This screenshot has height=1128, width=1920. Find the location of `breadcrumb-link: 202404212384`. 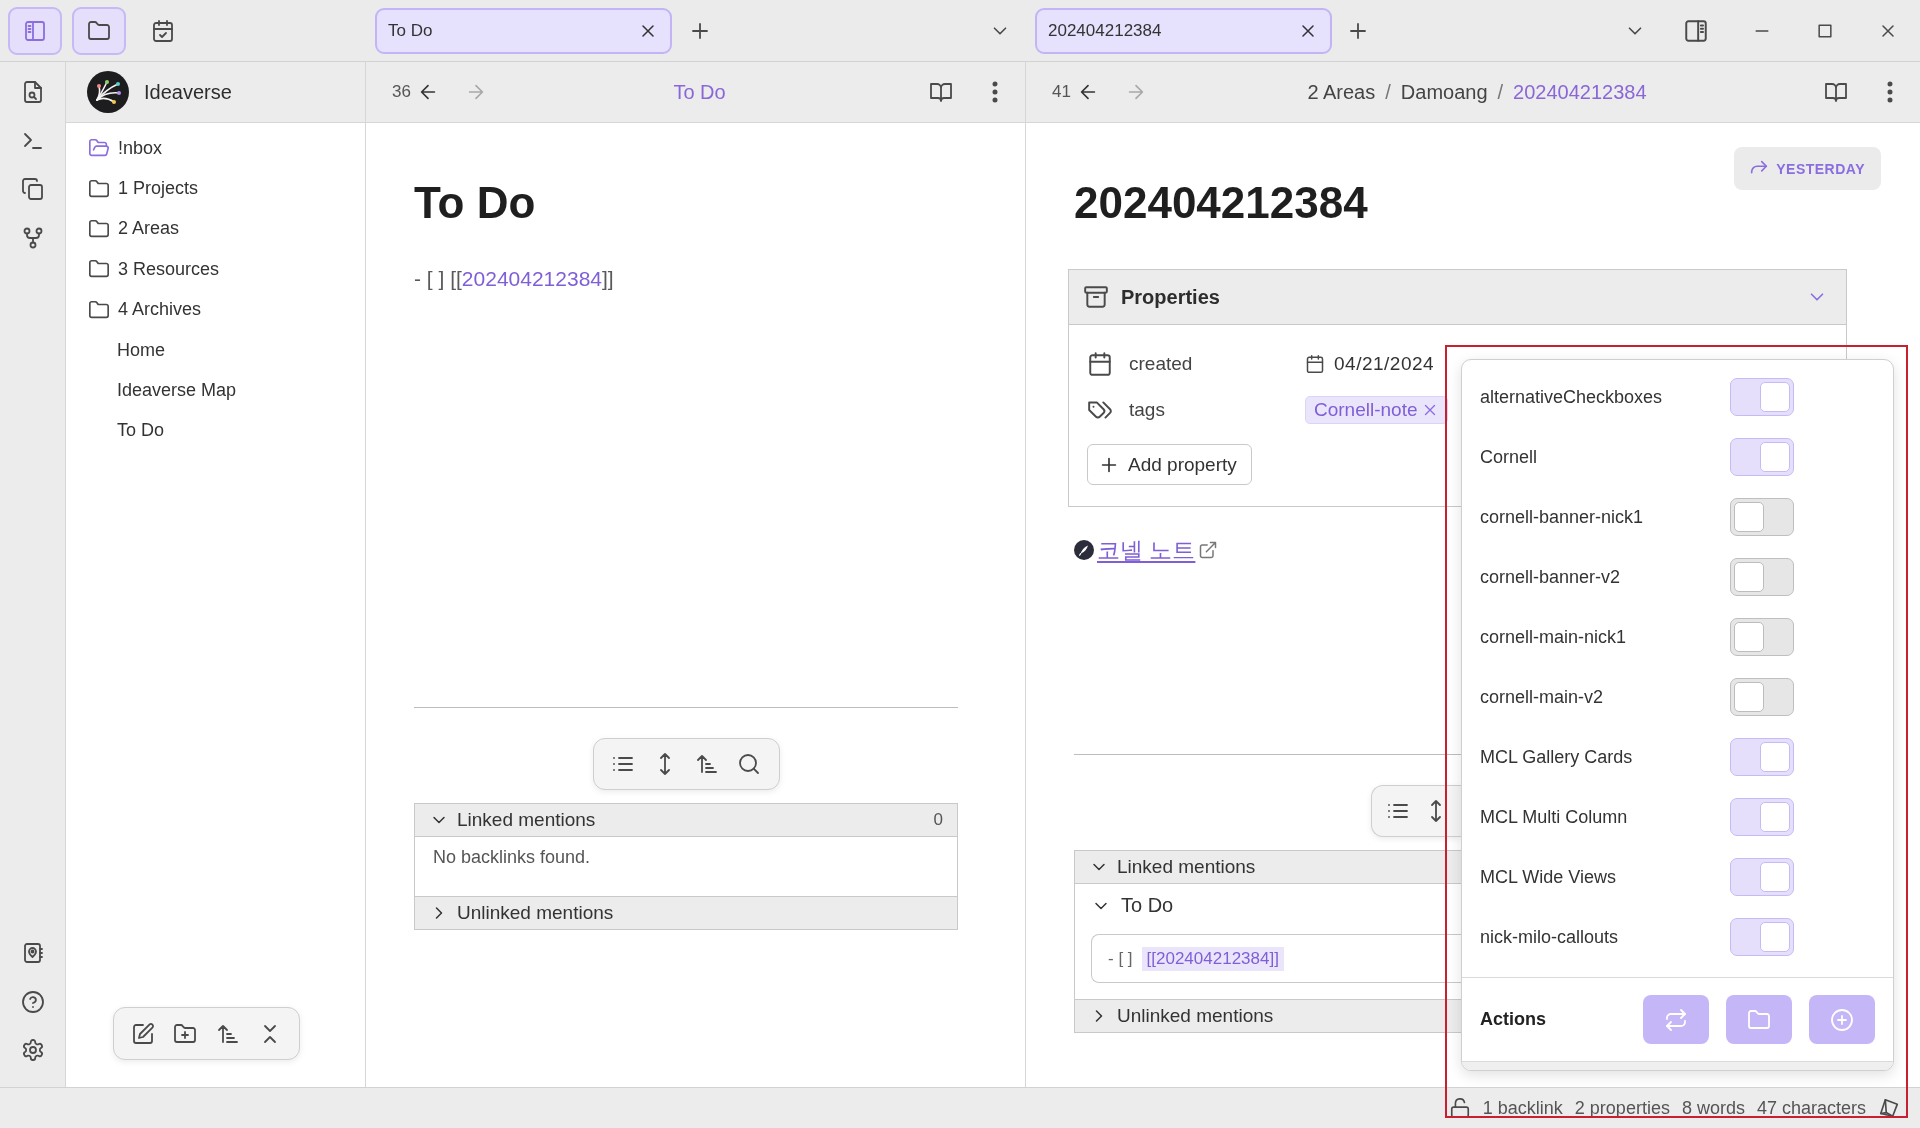

breadcrumb-link: 202404212384 is located at coordinates (1580, 92).